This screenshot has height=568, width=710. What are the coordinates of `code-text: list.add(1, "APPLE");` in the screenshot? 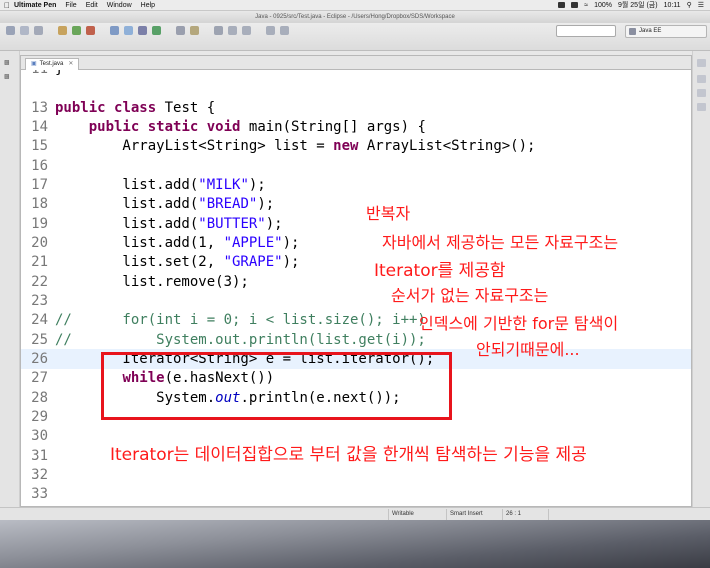 It's located at (177, 243).